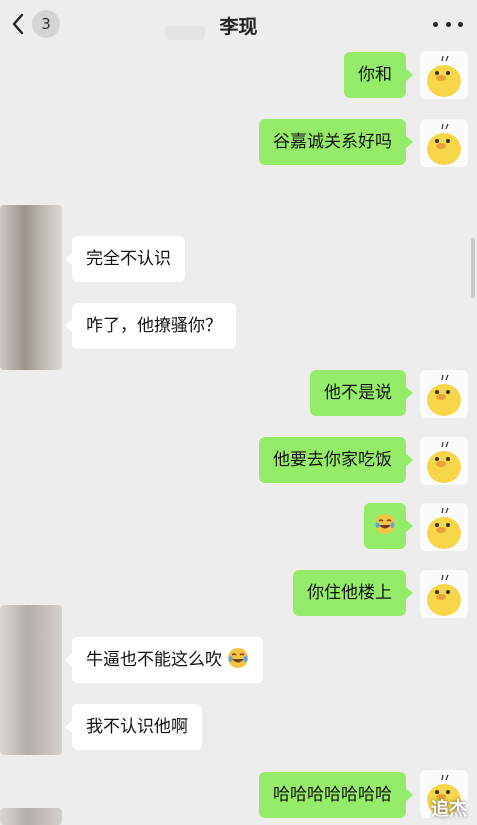 The image size is (477, 825). Describe the element at coordinates (378, 75) in the screenshot. I see `message-bubble-sent: 你和` at that location.